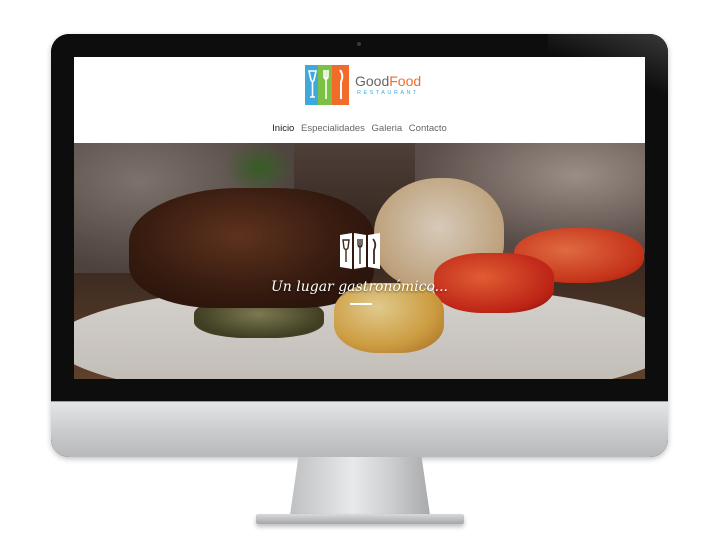 The height and width of the screenshot is (560, 720). I want to click on logo-food: Food, so click(405, 81).